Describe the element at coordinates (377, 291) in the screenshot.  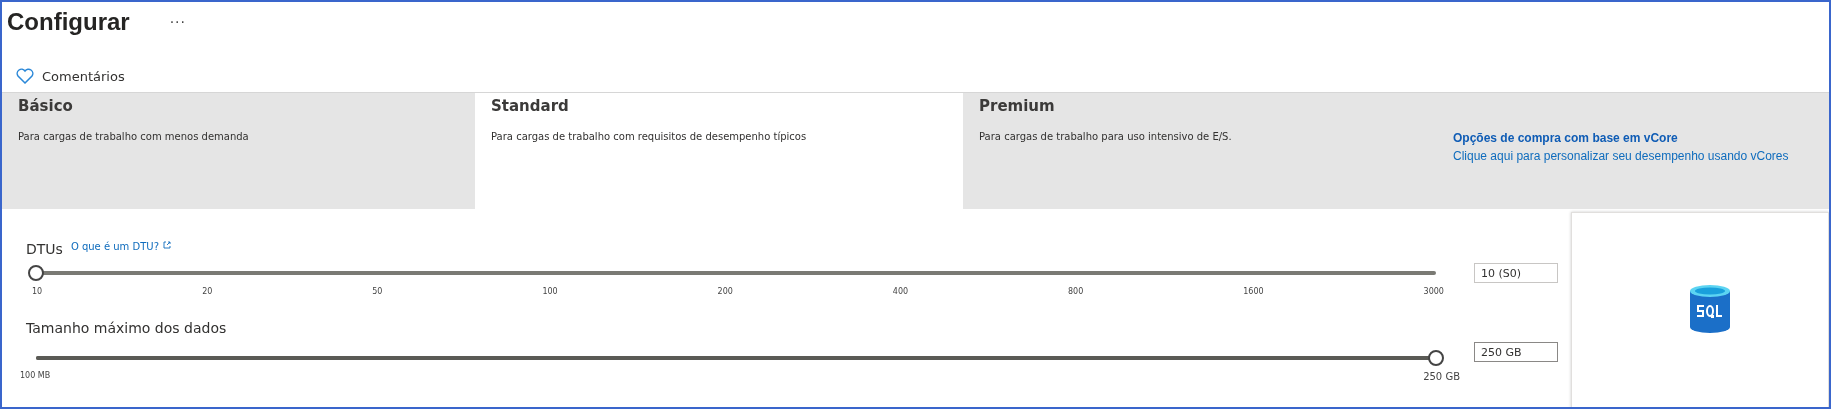
I see `tick-label: 50` at that location.